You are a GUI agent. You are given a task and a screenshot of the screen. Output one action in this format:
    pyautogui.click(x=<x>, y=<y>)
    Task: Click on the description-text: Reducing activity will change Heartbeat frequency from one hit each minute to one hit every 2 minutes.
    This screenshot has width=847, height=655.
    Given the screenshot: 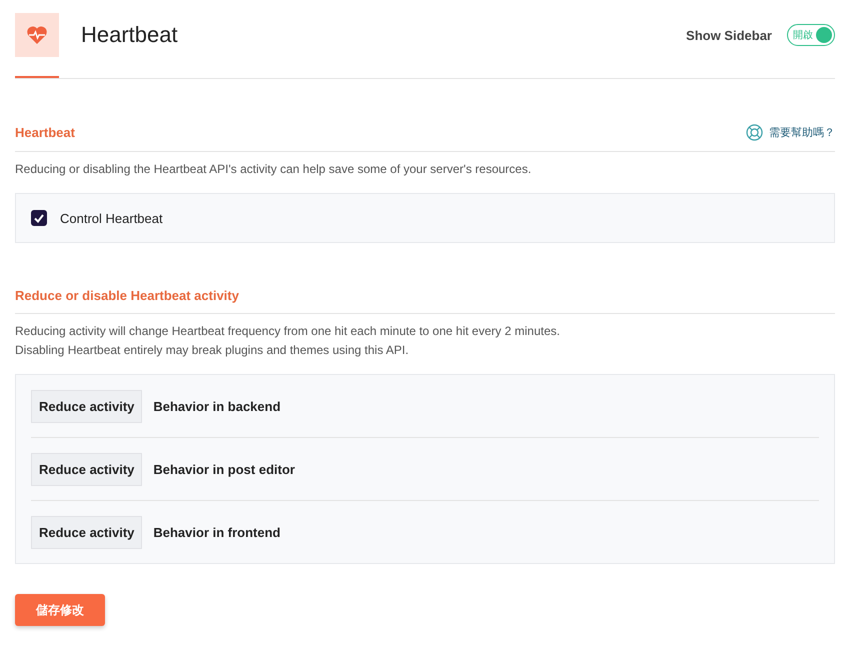 What is the action you would take?
    pyautogui.click(x=288, y=331)
    